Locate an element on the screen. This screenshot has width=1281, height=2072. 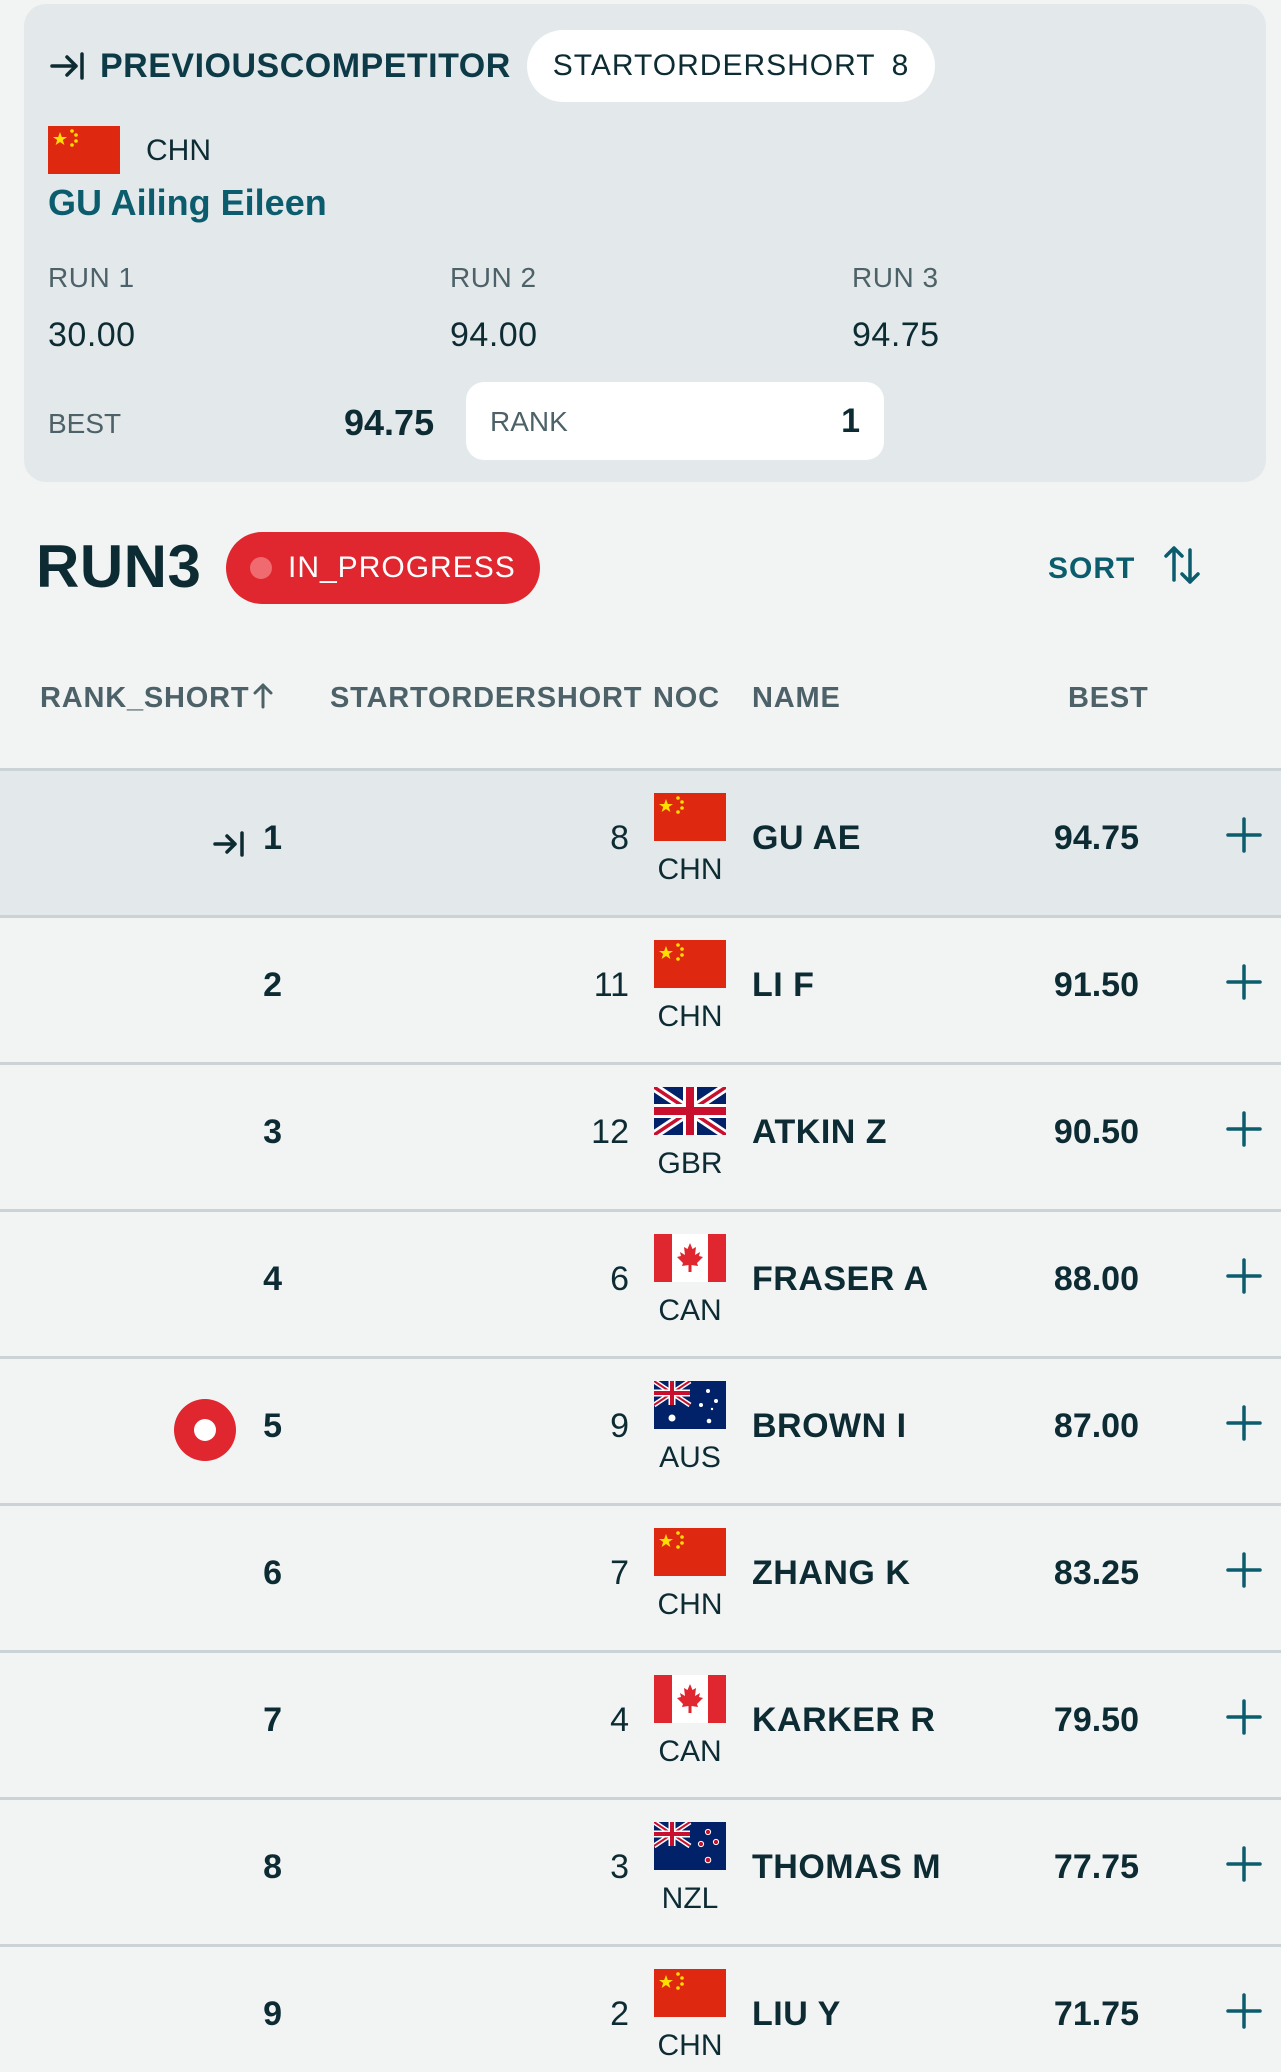
table-row: 2 11 CHN LI F 91.50 is located at coordinates (640, 988).